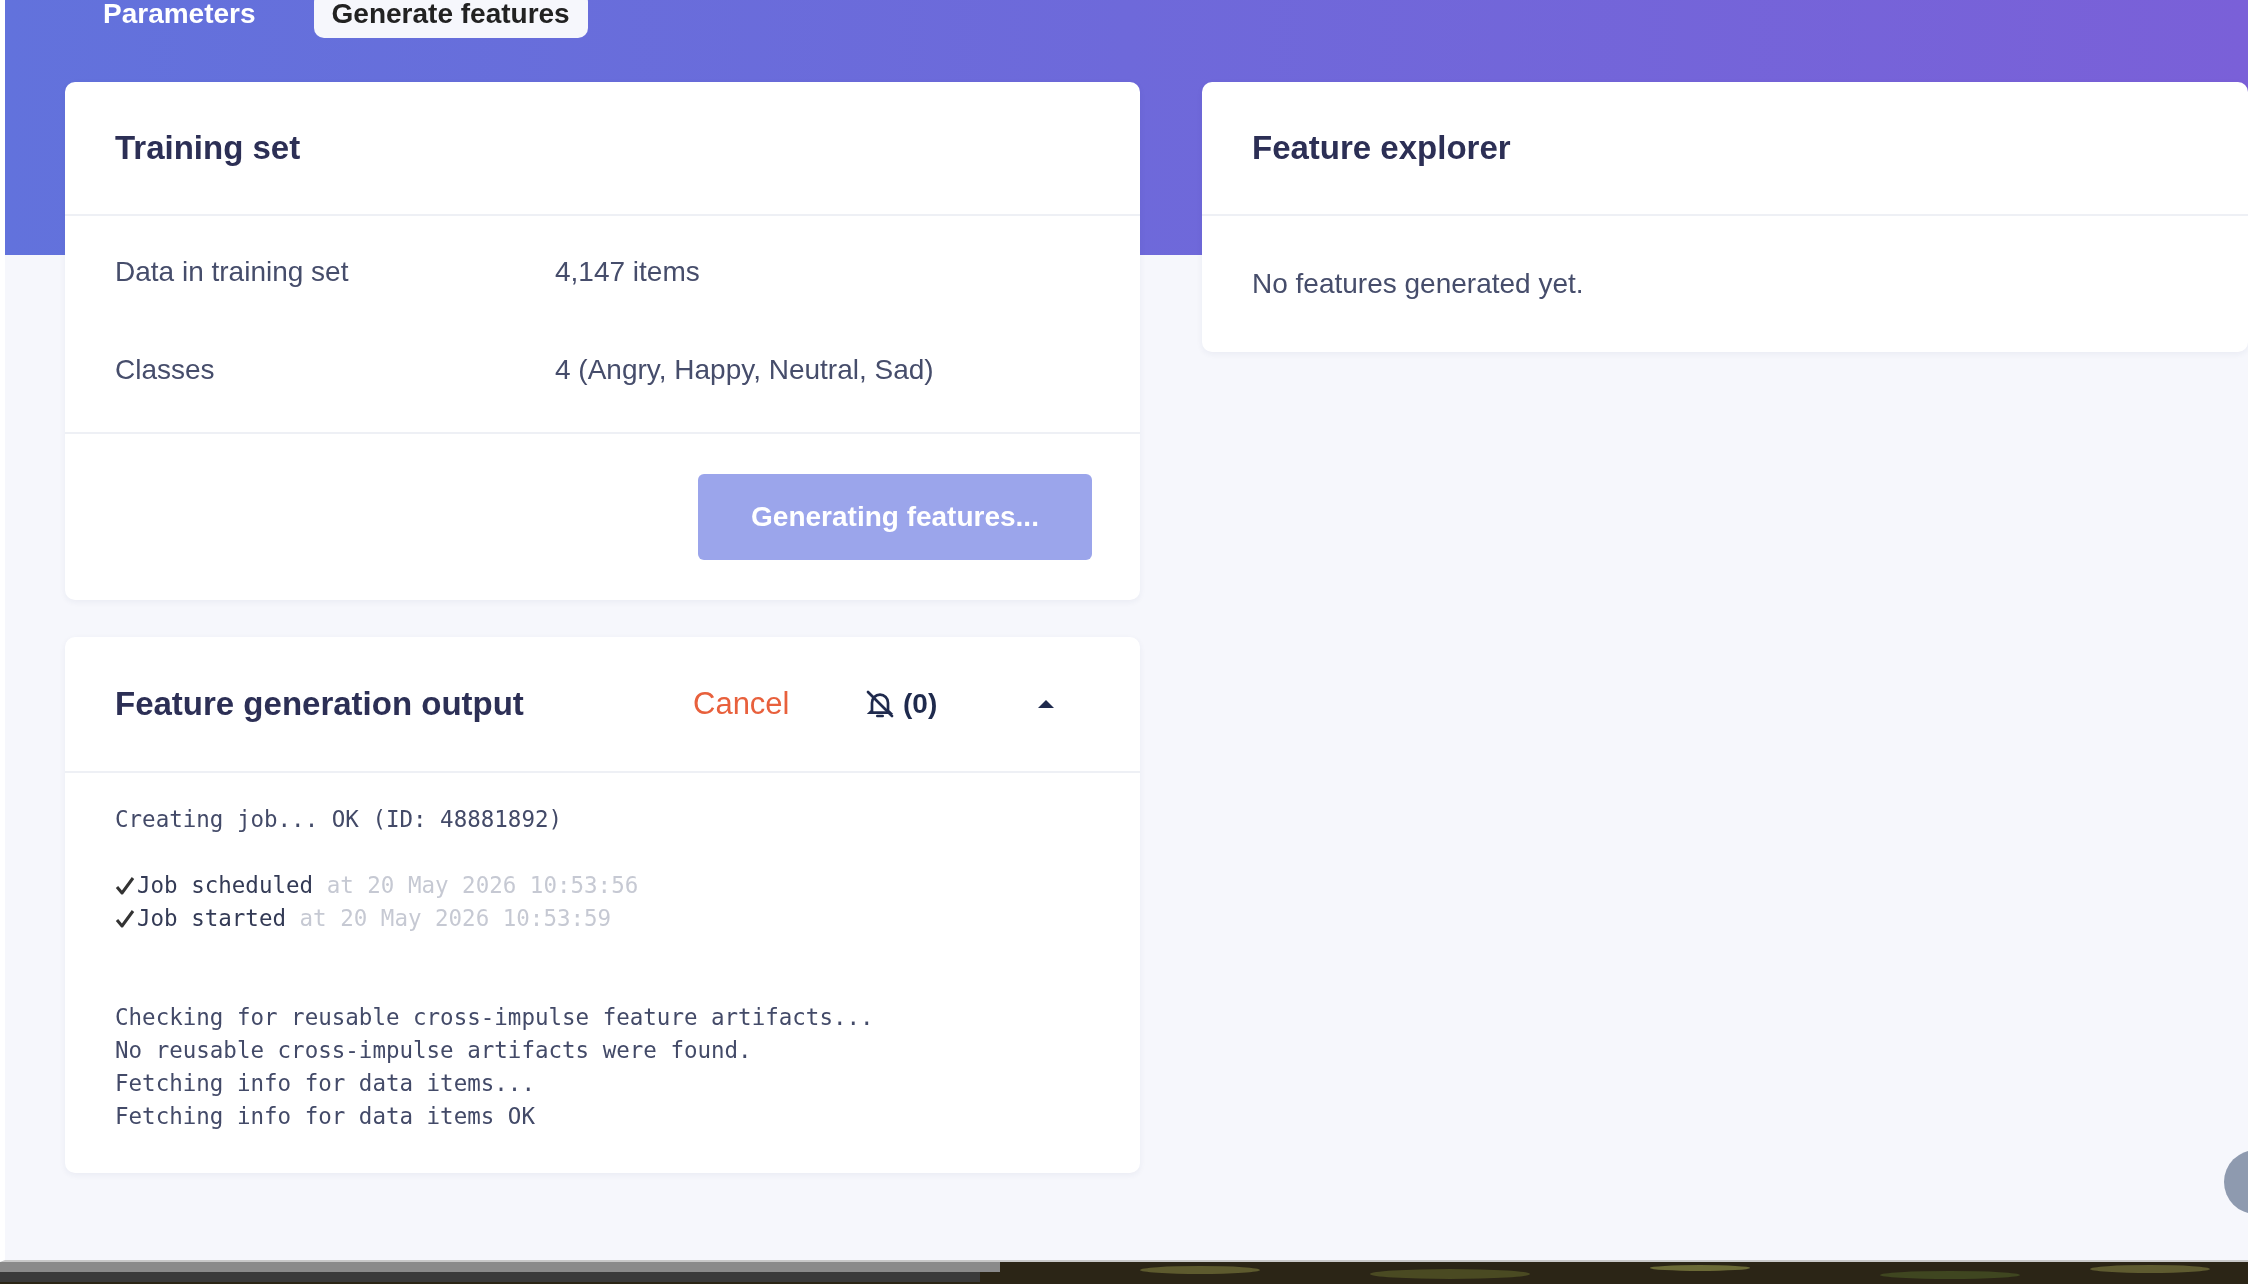 The image size is (2248, 1284). What do you see at coordinates (208, 148) in the screenshot?
I see `card-title: Training set` at bounding box center [208, 148].